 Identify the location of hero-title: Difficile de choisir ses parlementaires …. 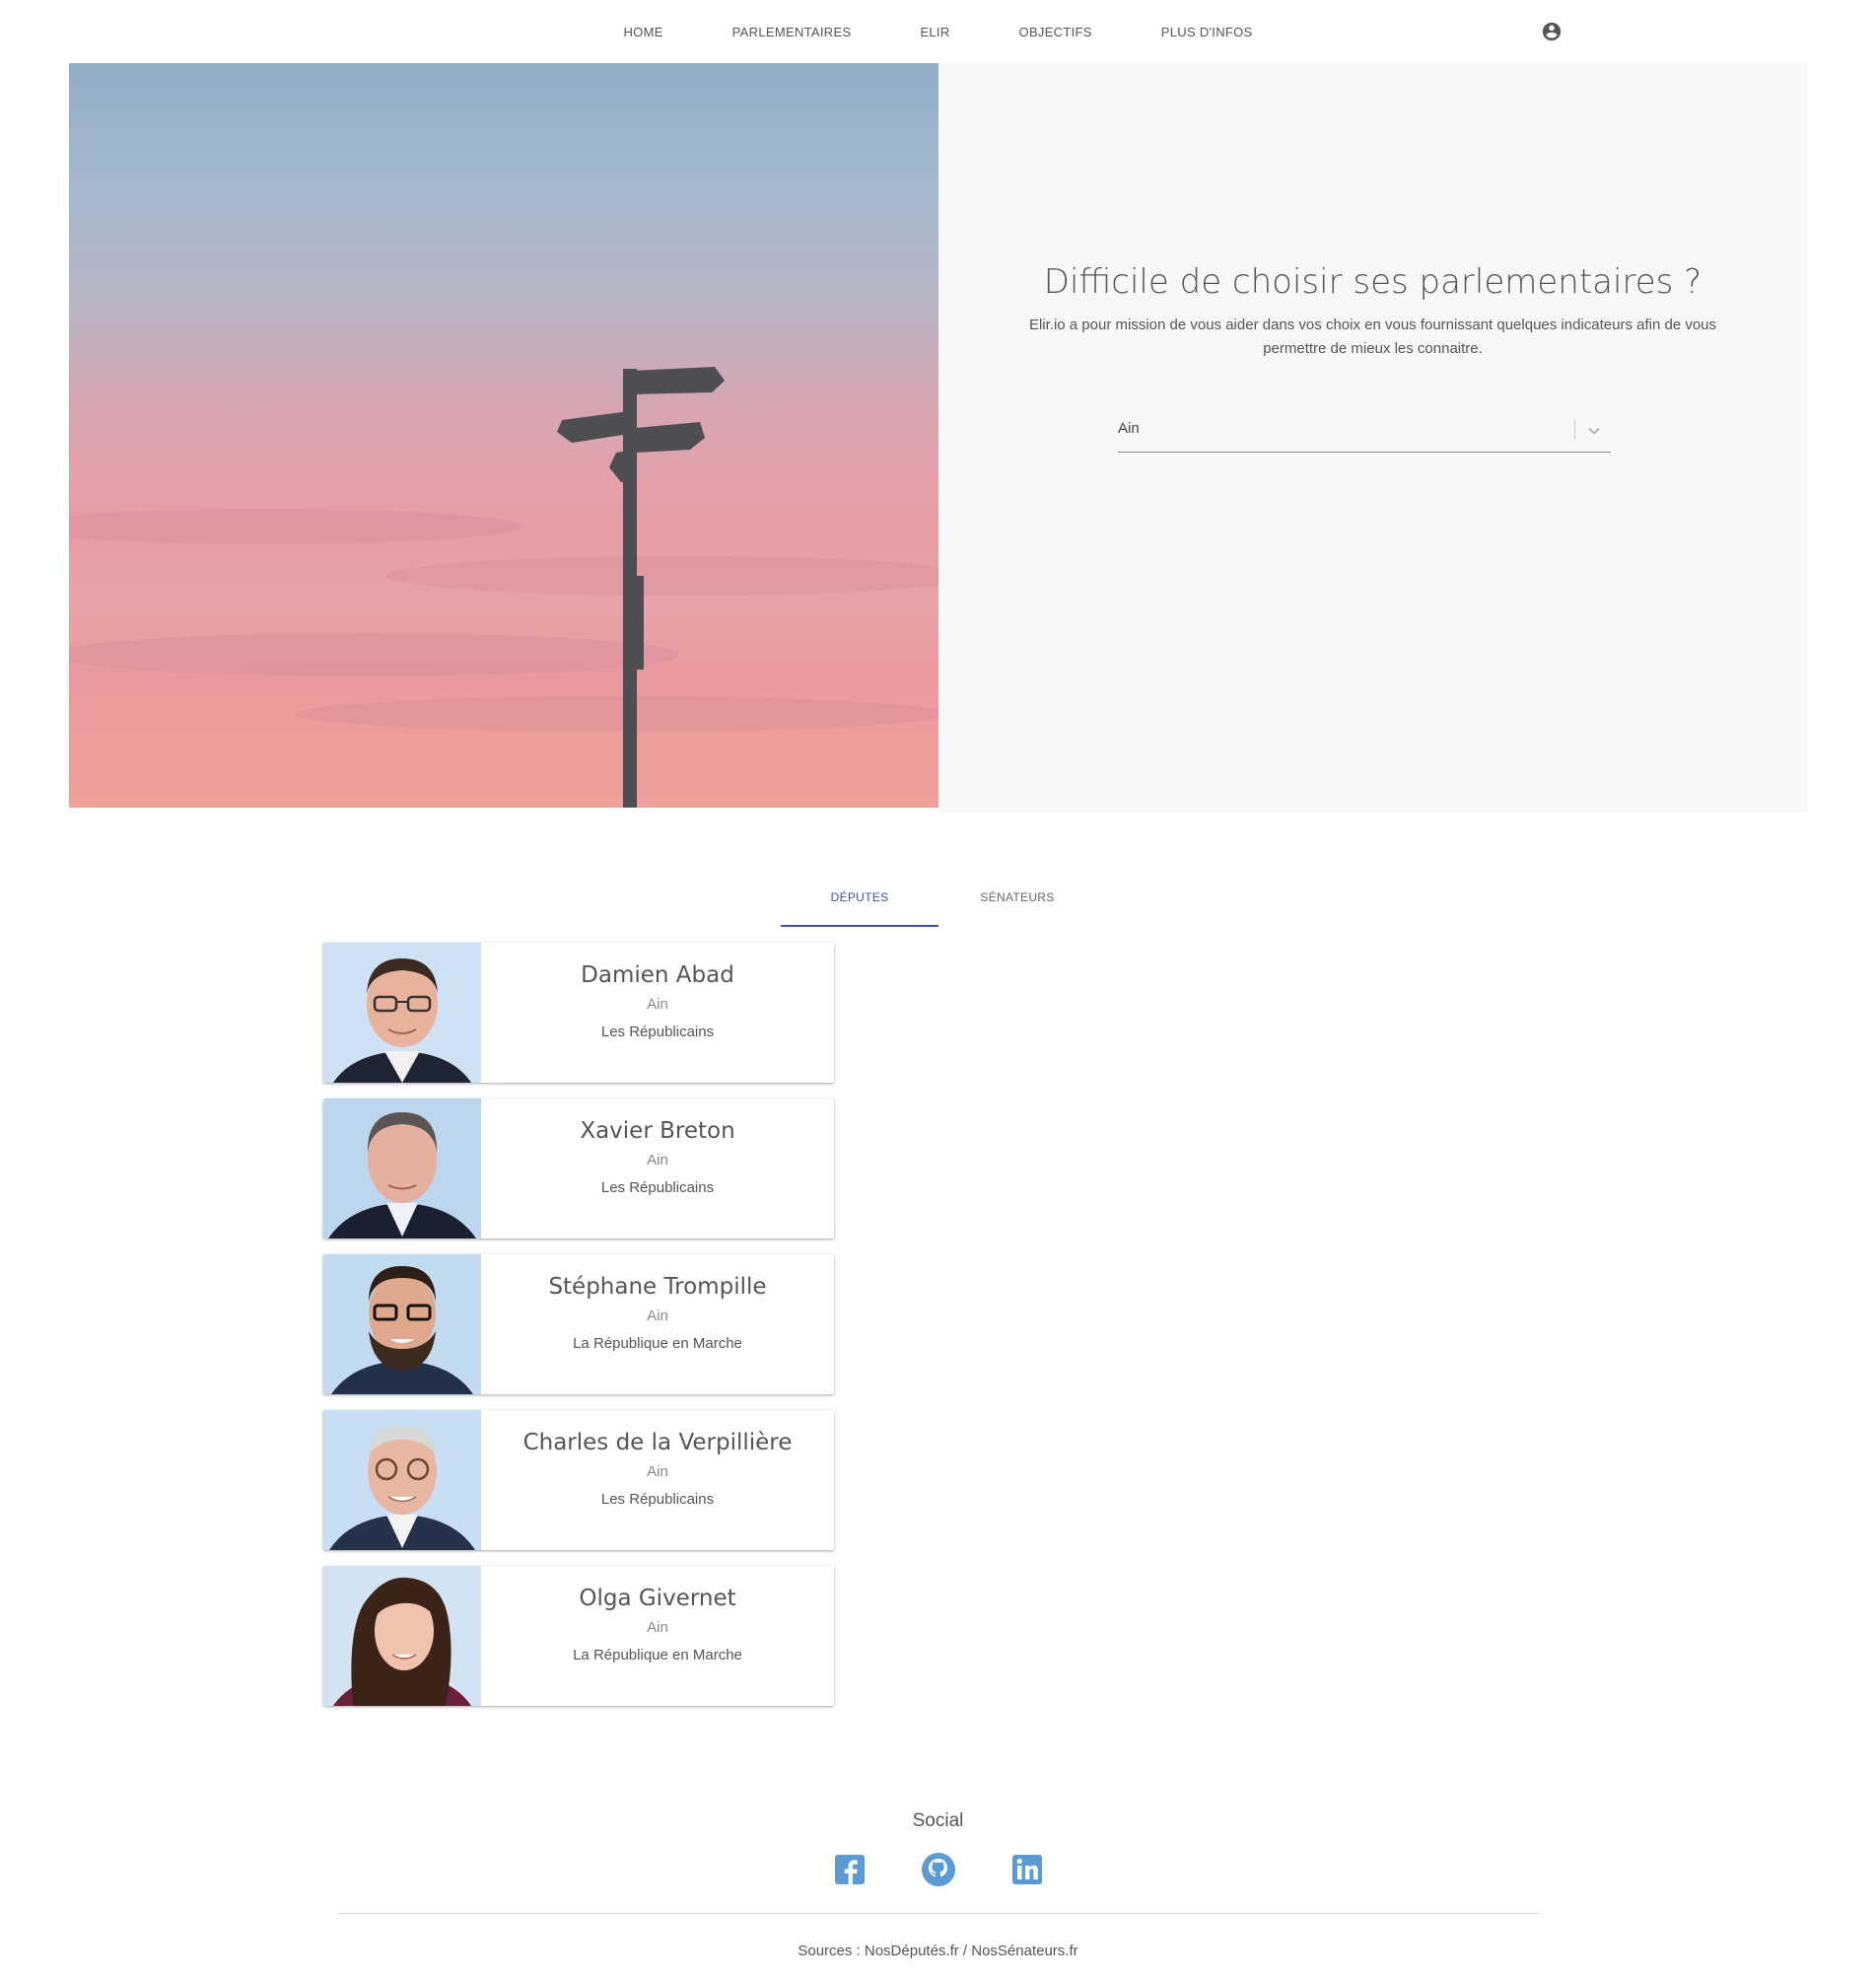
(1372, 282).